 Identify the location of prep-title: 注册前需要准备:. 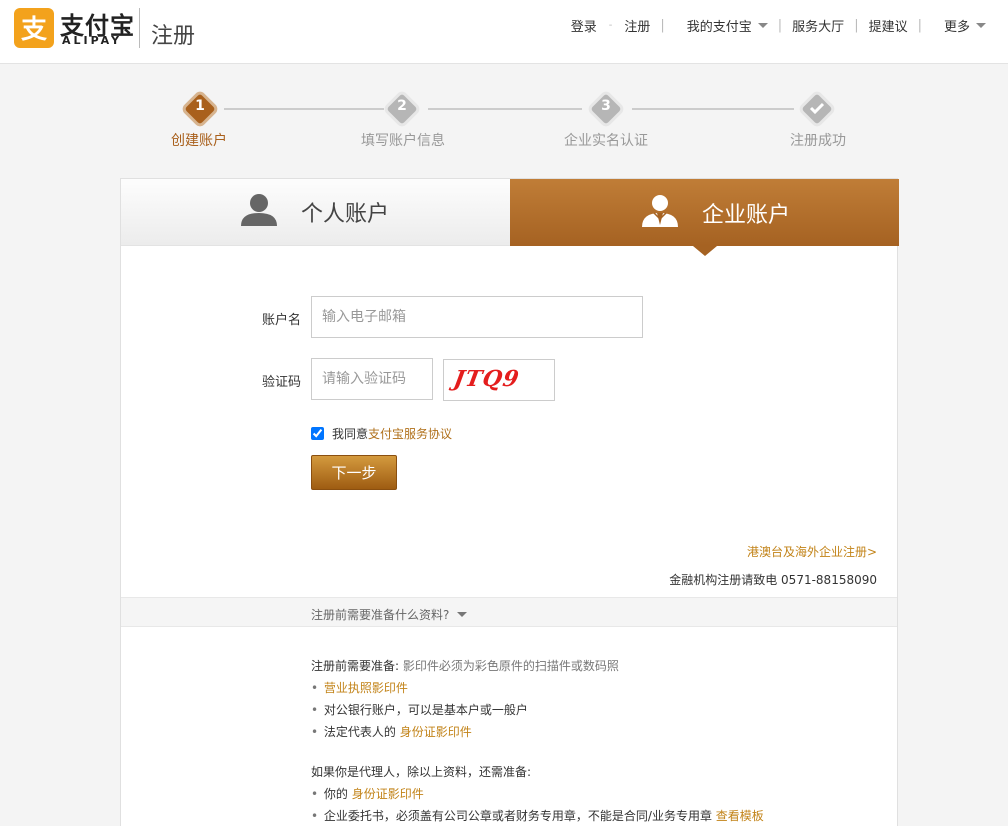
(355, 666).